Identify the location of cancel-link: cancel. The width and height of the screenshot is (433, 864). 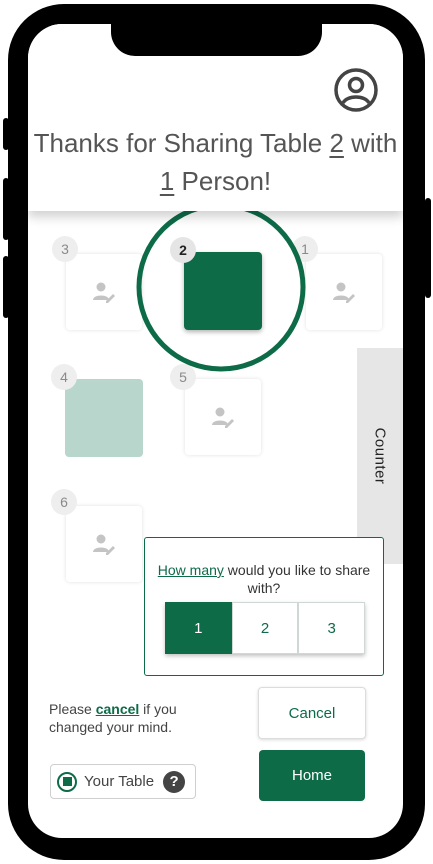
(118, 709).